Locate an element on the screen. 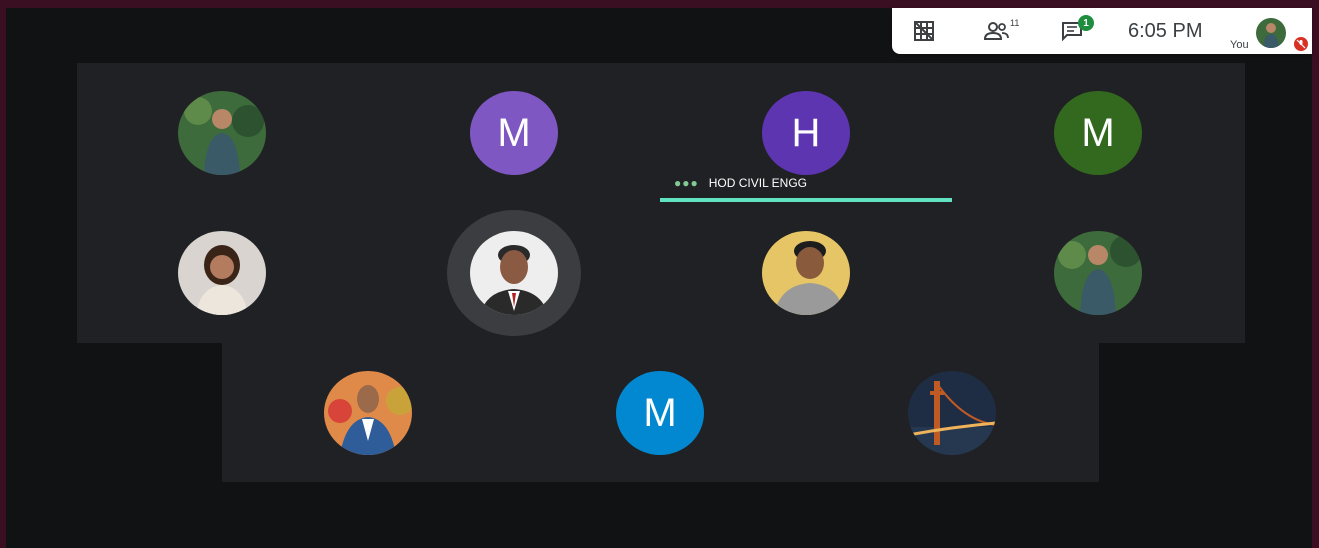 The image size is (1319, 548). participant-avatar-letter: H is located at coordinates (806, 133).